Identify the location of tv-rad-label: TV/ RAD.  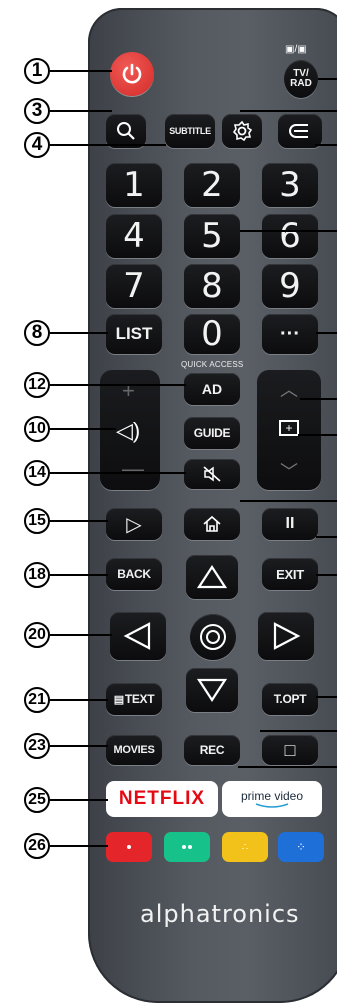
(301, 78).